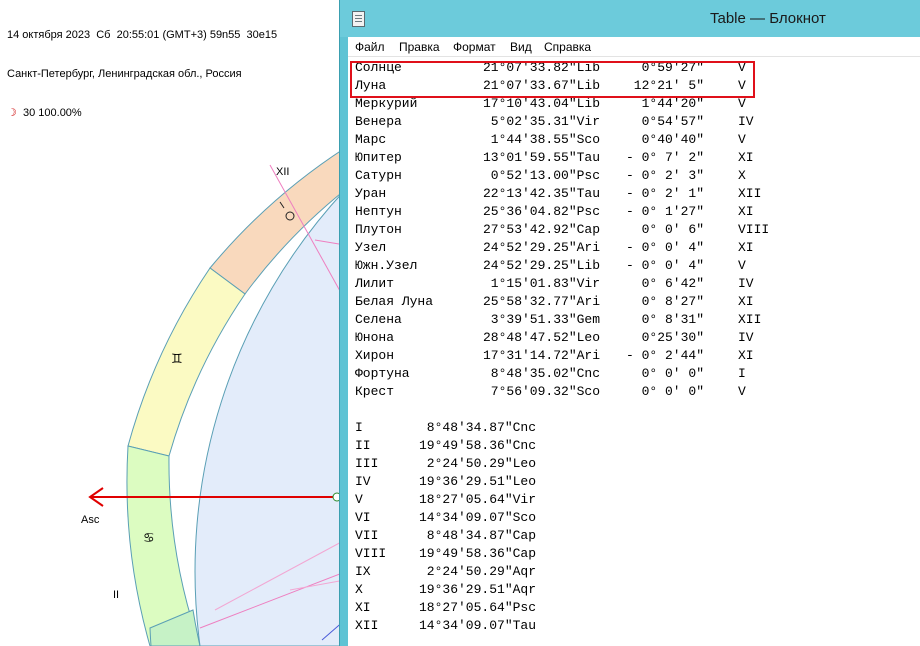  I want to click on planet-name: Фортуна, so click(382, 373).